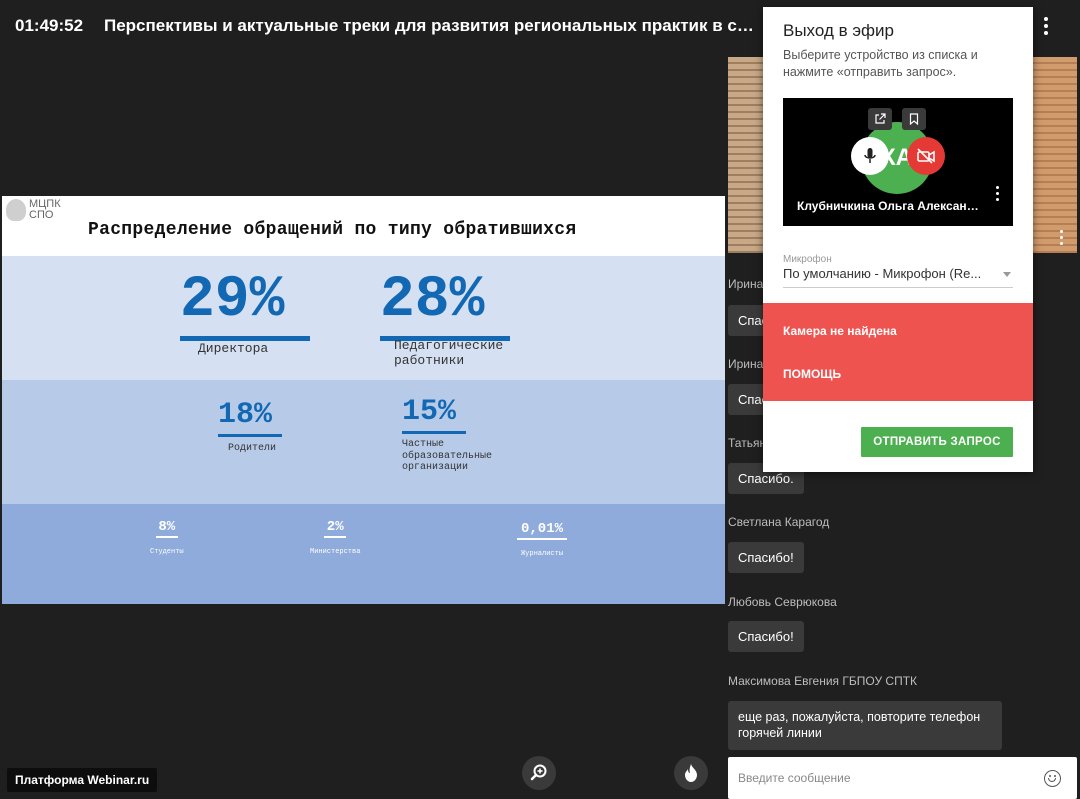 This screenshot has height=799, width=1080. I want to click on stat-ministries: 2% Министерства, so click(335, 538).